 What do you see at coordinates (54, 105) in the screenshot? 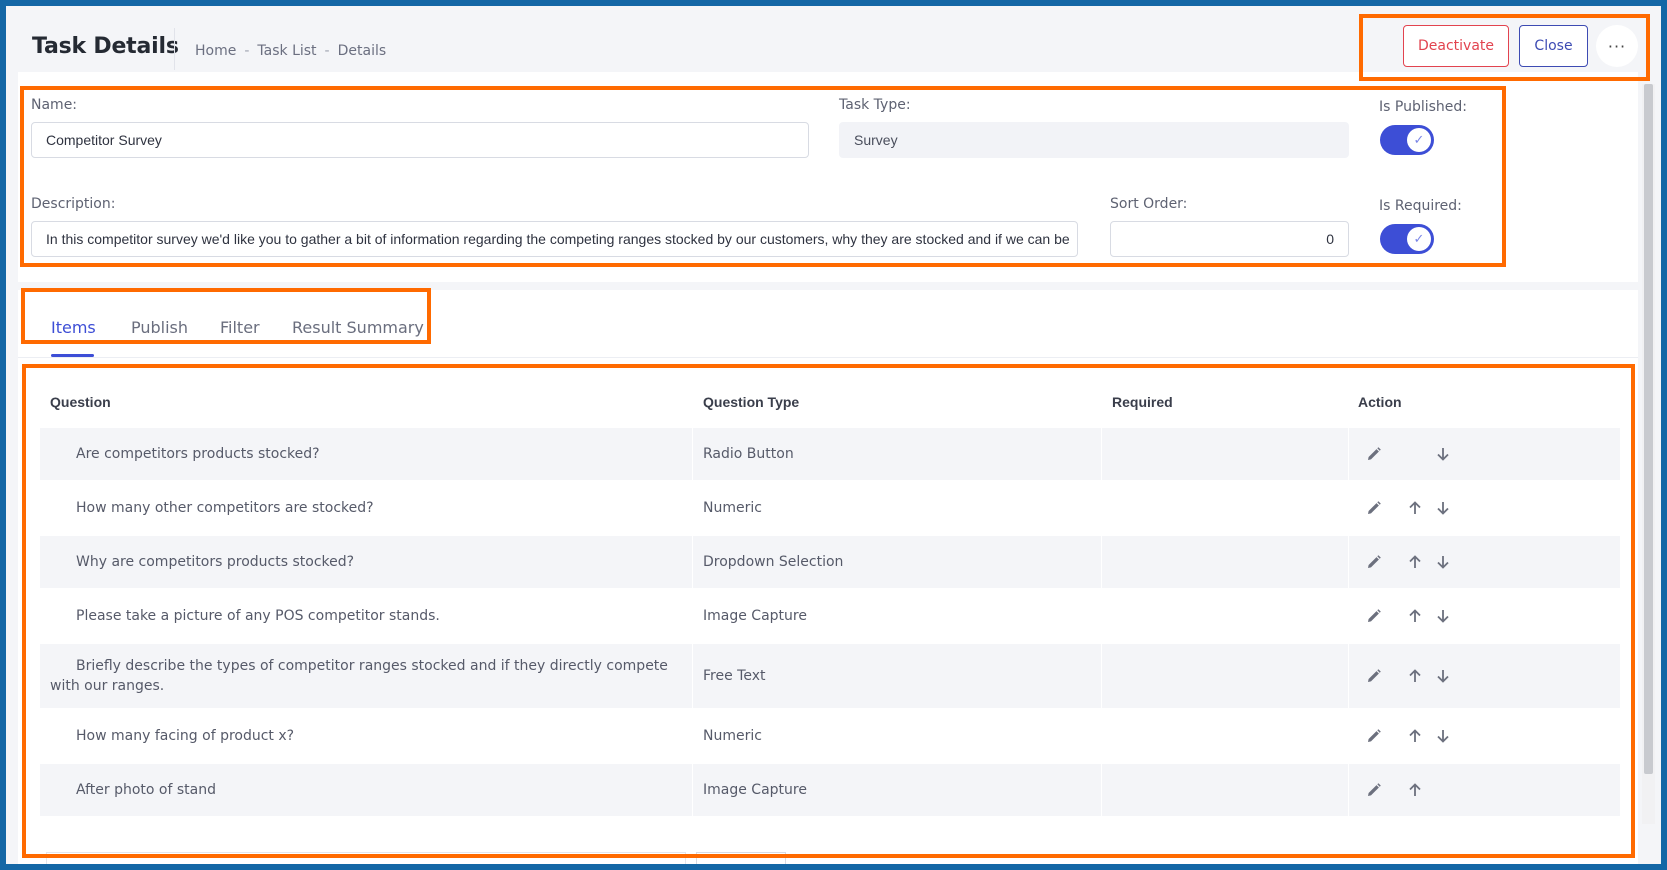
I see `name-label: Name:` at bounding box center [54, 105].